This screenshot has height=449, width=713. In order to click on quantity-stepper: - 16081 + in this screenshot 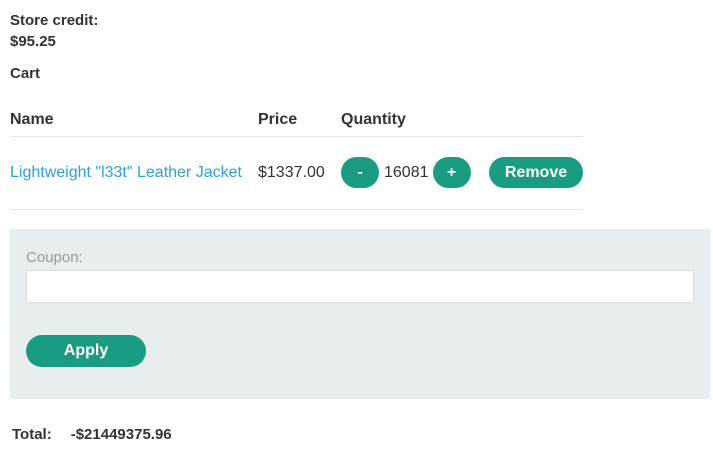, I will do `click(415, 172)`.